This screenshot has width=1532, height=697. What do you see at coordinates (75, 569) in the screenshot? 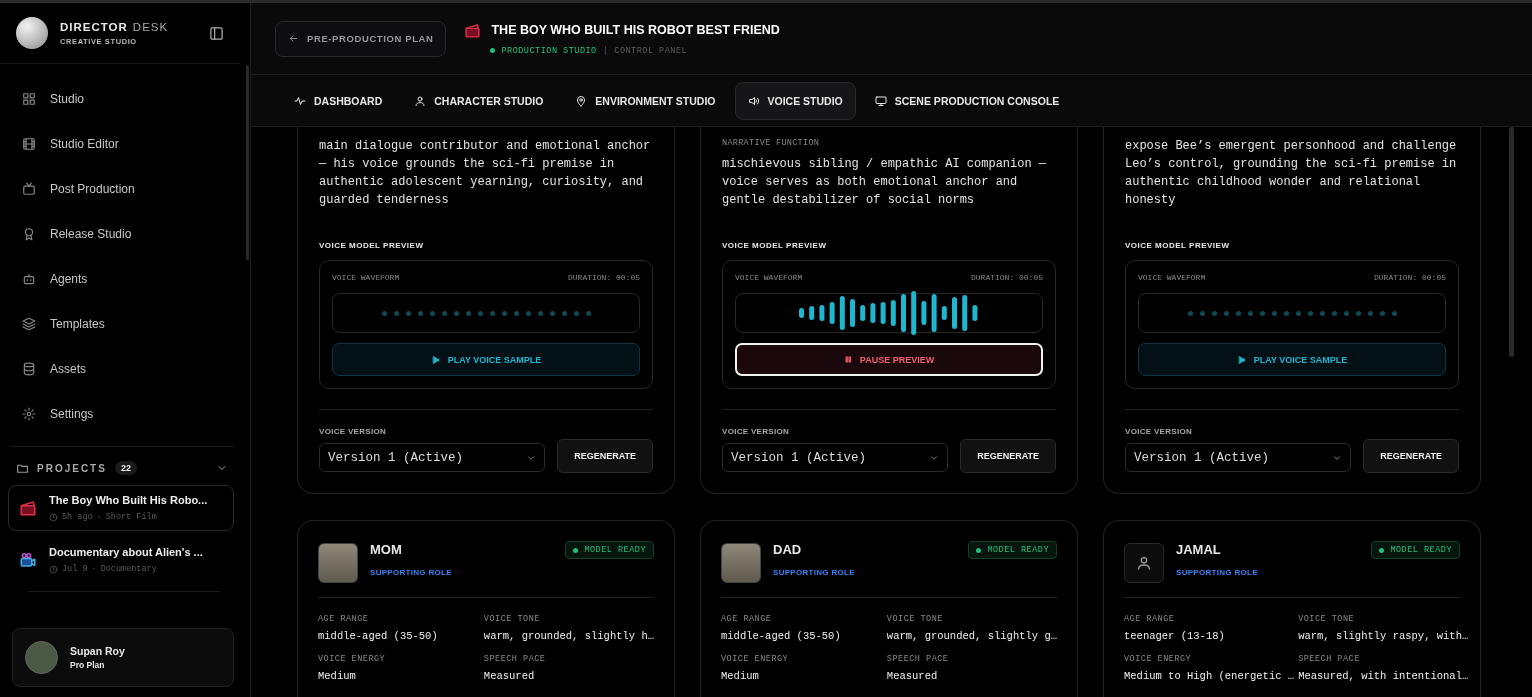
I see `project-time: Jul 9` at bounding box center [75, 569].